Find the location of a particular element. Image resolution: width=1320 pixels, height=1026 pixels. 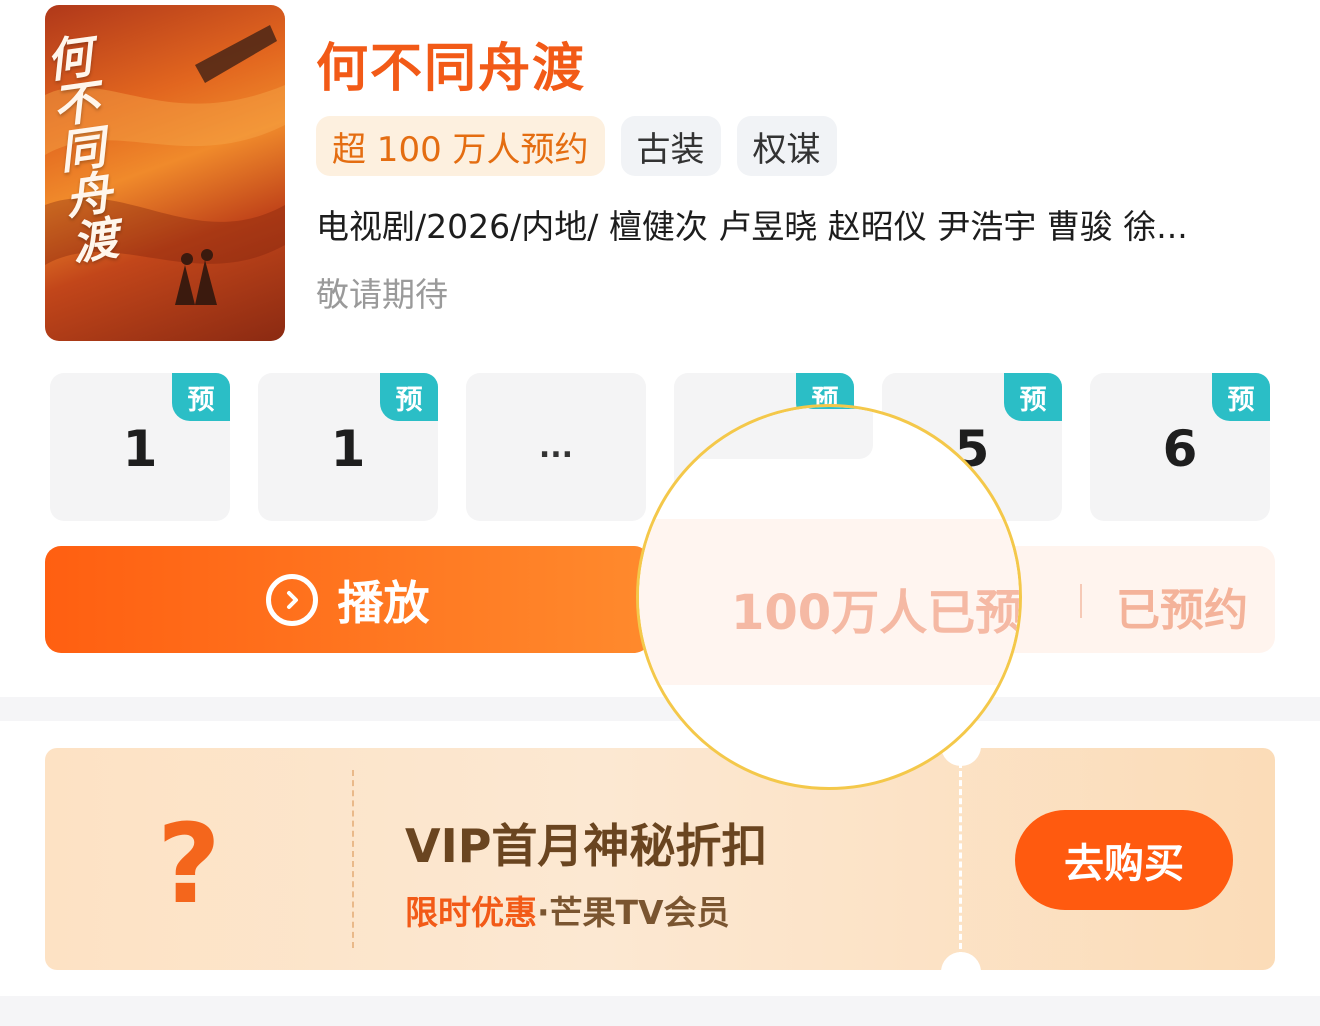

limited-offer-label: 限时优惠 is located at coordinates (471, 912).